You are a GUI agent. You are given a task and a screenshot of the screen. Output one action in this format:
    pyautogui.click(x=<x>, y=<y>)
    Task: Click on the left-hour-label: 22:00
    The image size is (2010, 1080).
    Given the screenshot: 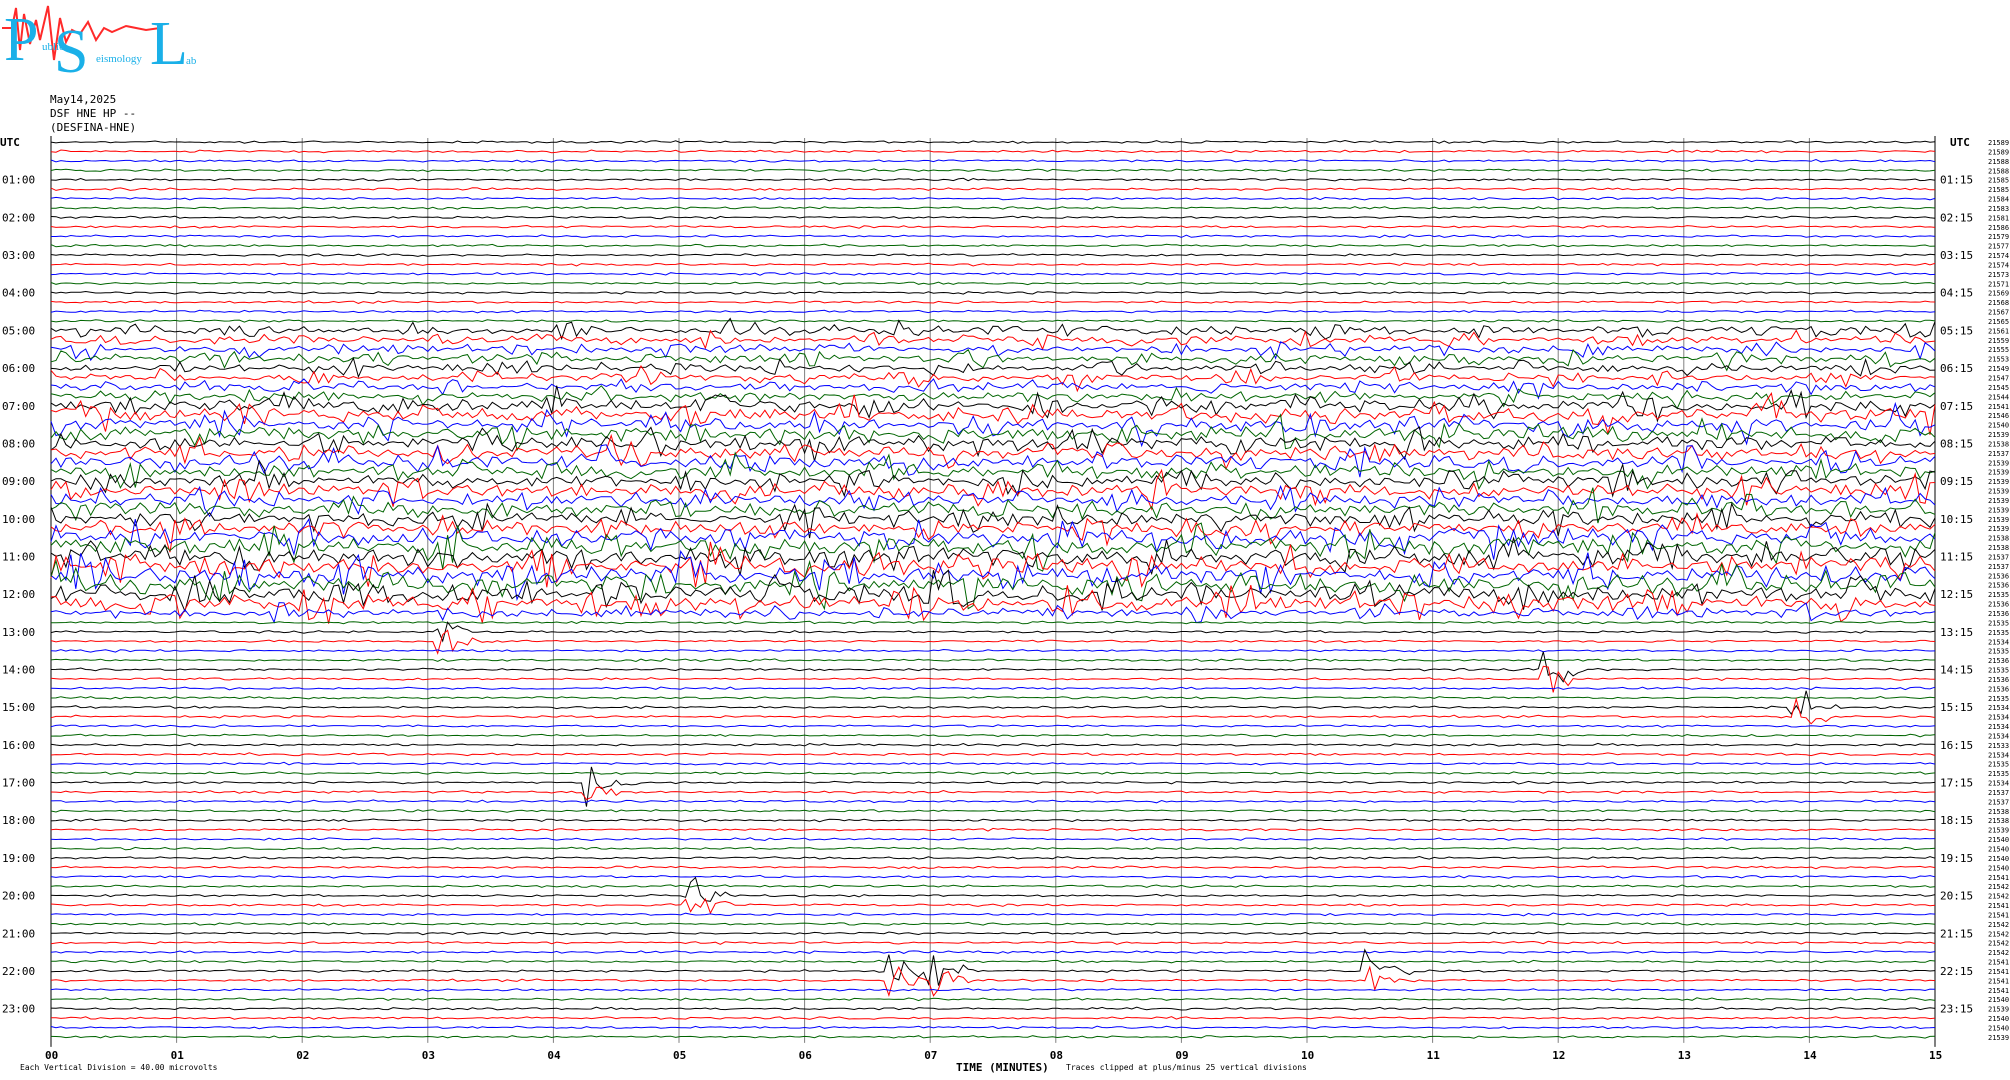 What is the action you would take?
    pyautogui.click(x=18, y=971)
    